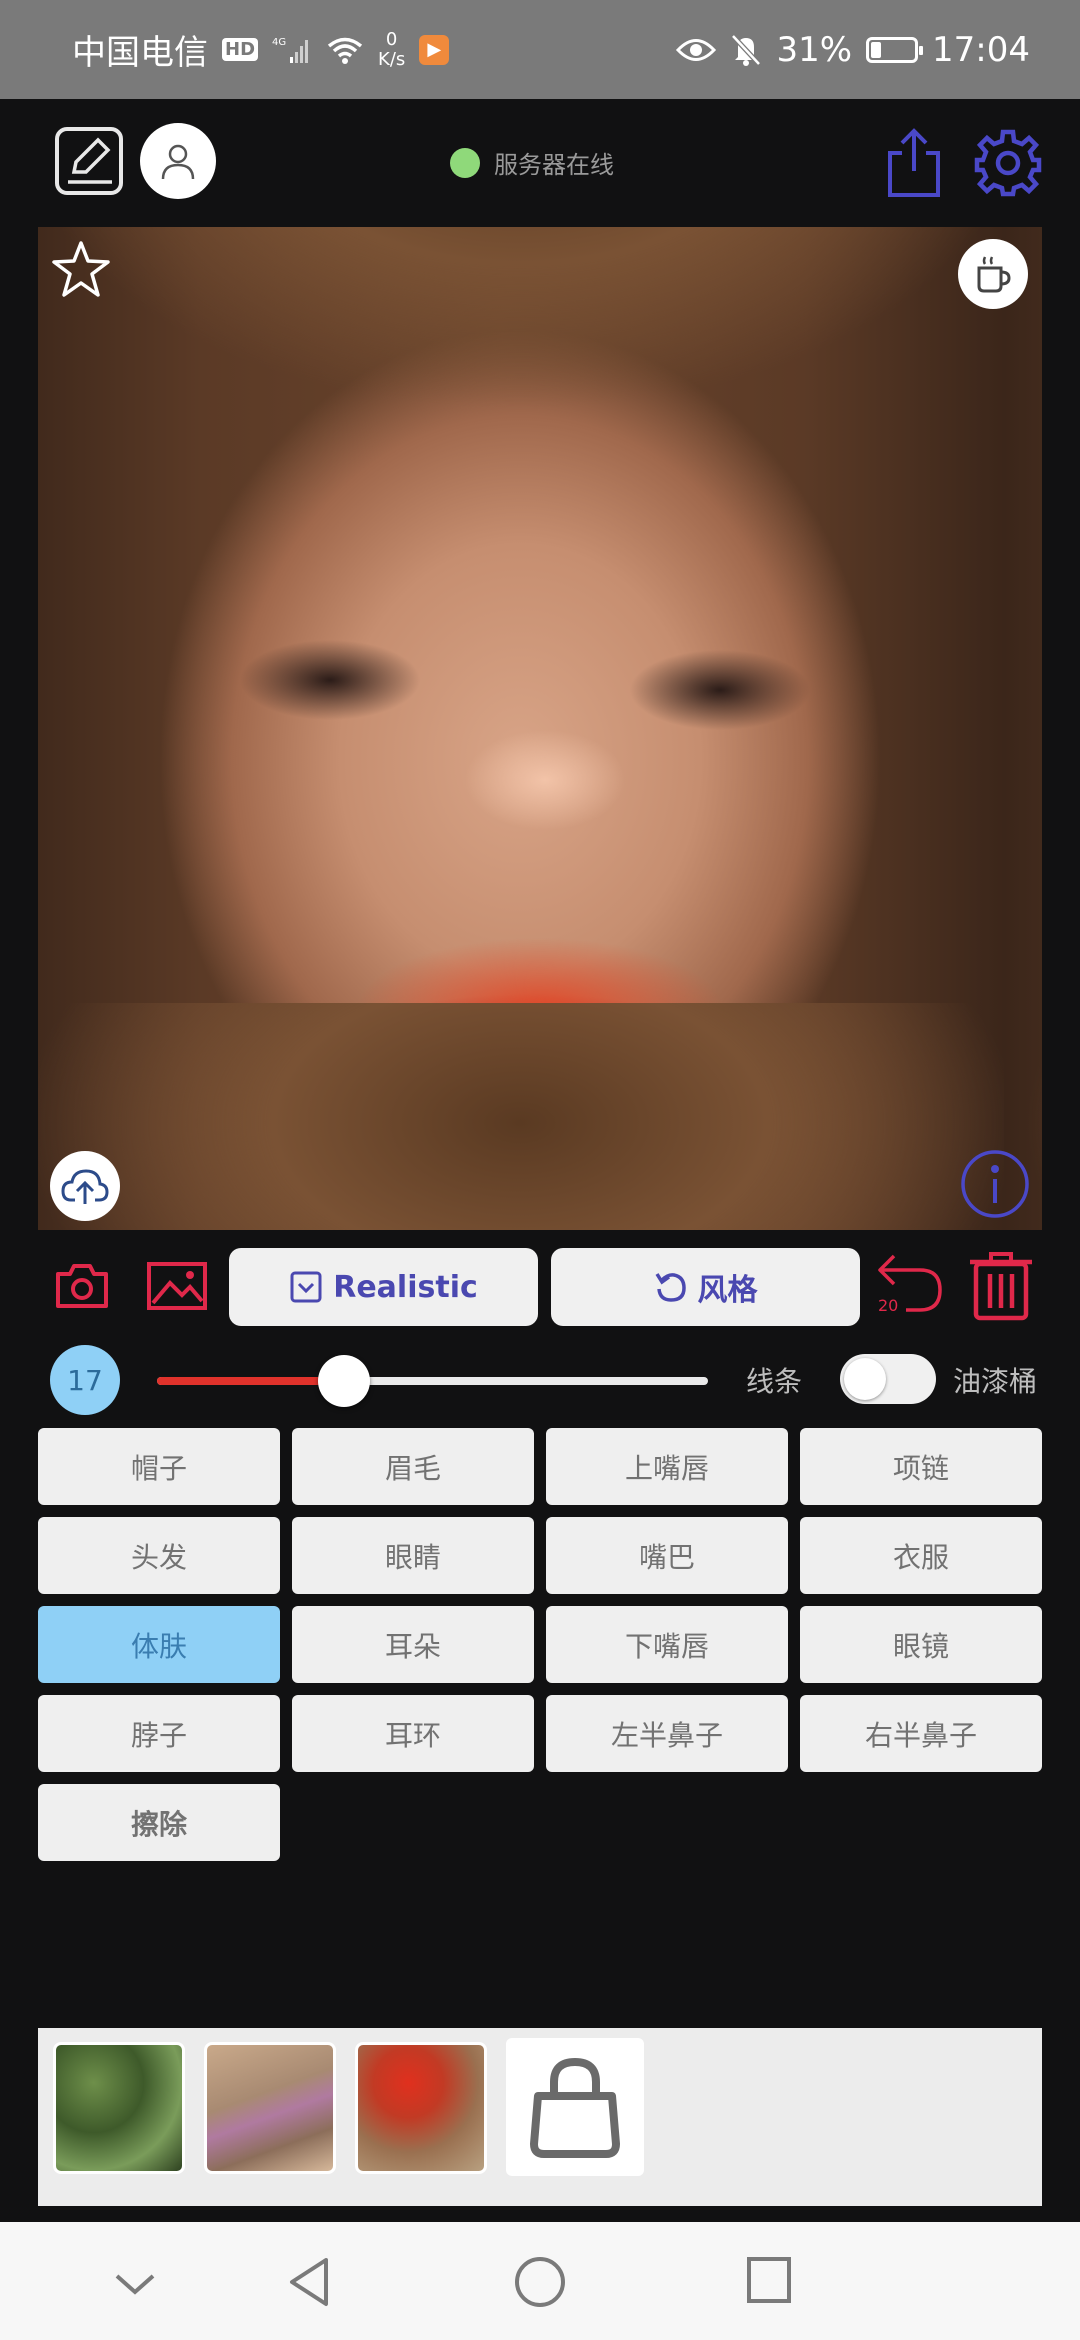  I want to click on settings-gear-icon, so click(1008, 163).